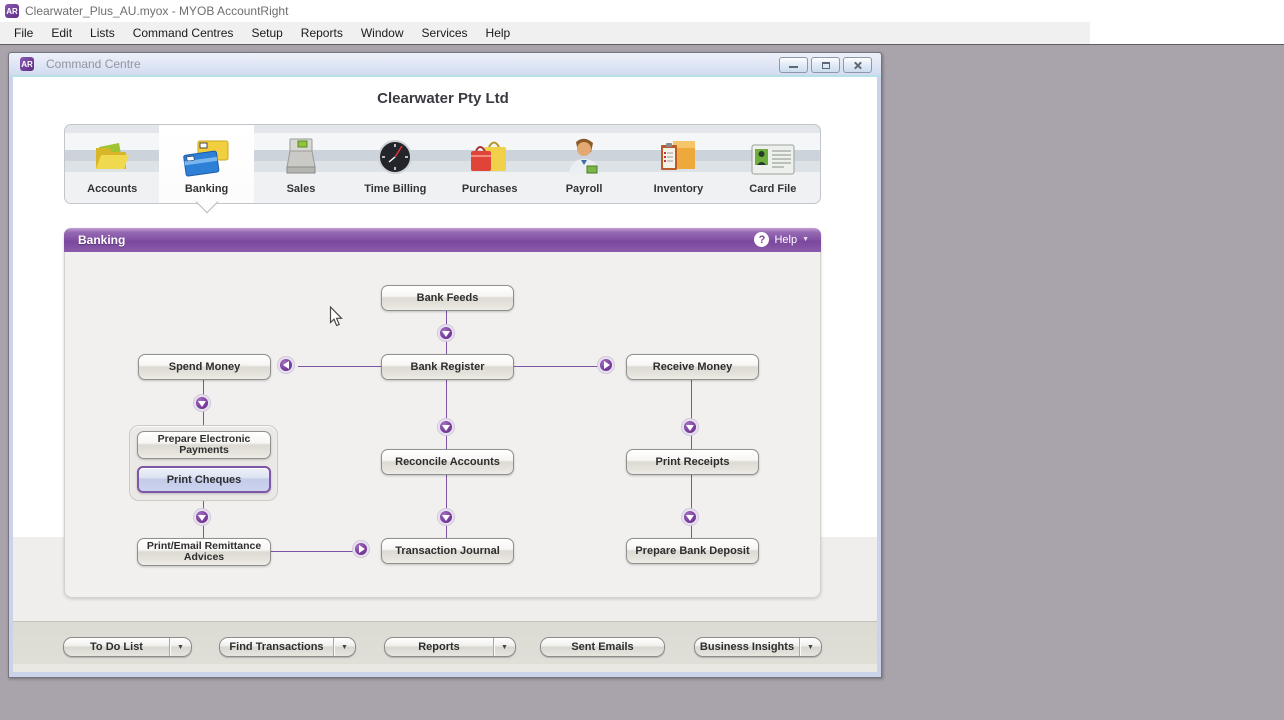 The image size is (1284, 720). Describe the element at coordinates (12, 11) in the screenshot. I see `app-logo-icon: AR` at that location.